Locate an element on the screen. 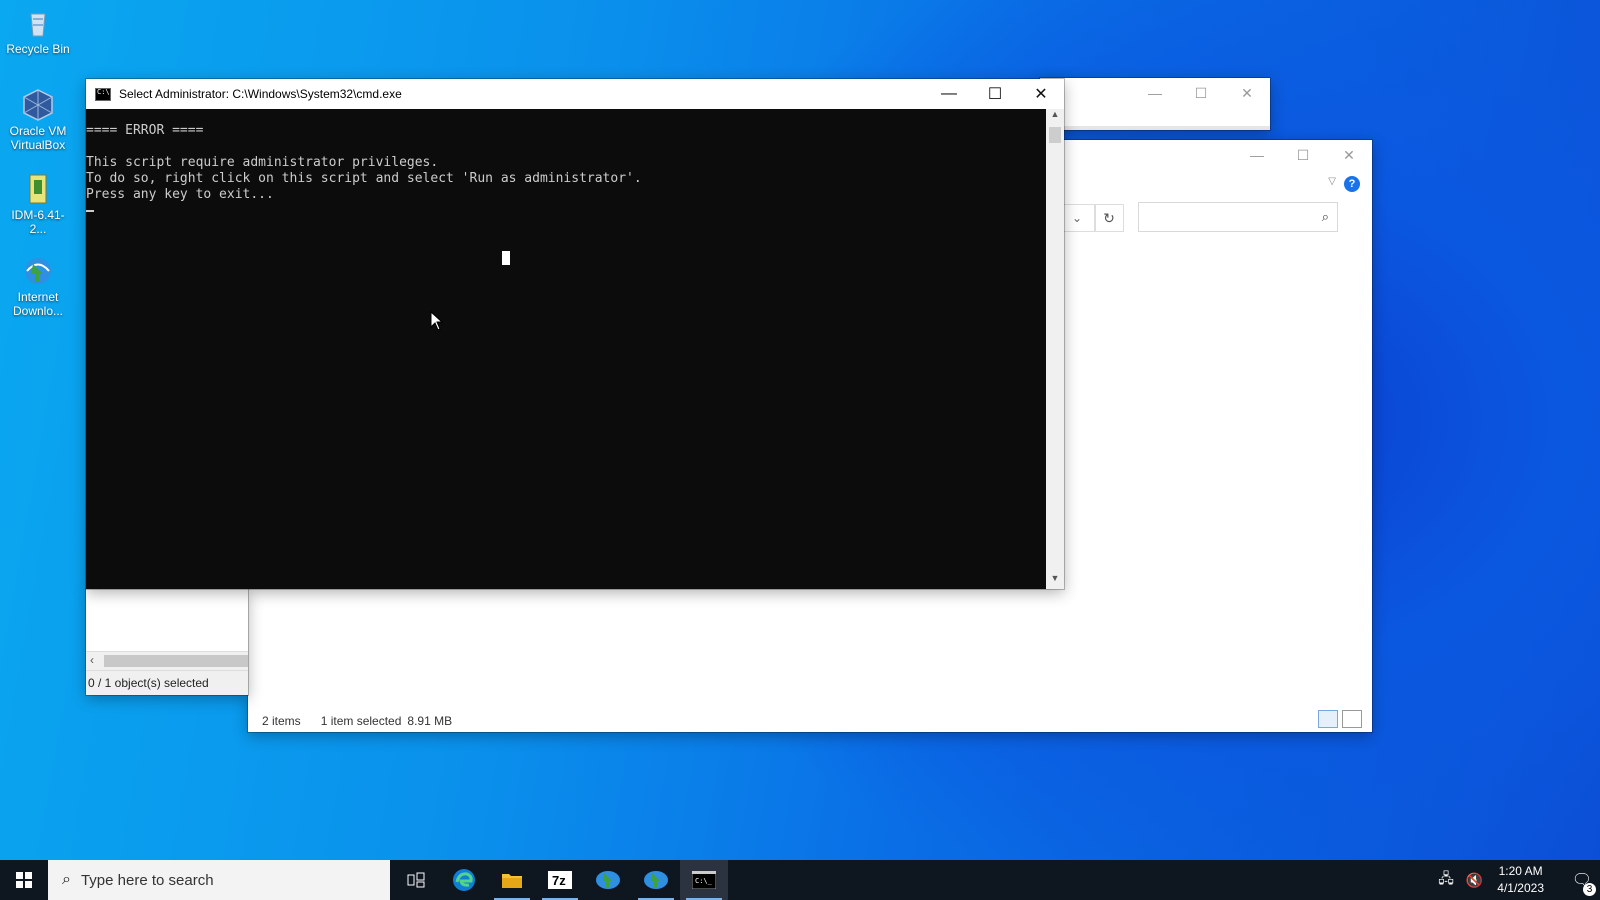 The image size is (1600, 900). system-tray: 🖧 🔇 1:20 AM 4/1/2023 🗨 3 is located at coordinates (1516, 880).